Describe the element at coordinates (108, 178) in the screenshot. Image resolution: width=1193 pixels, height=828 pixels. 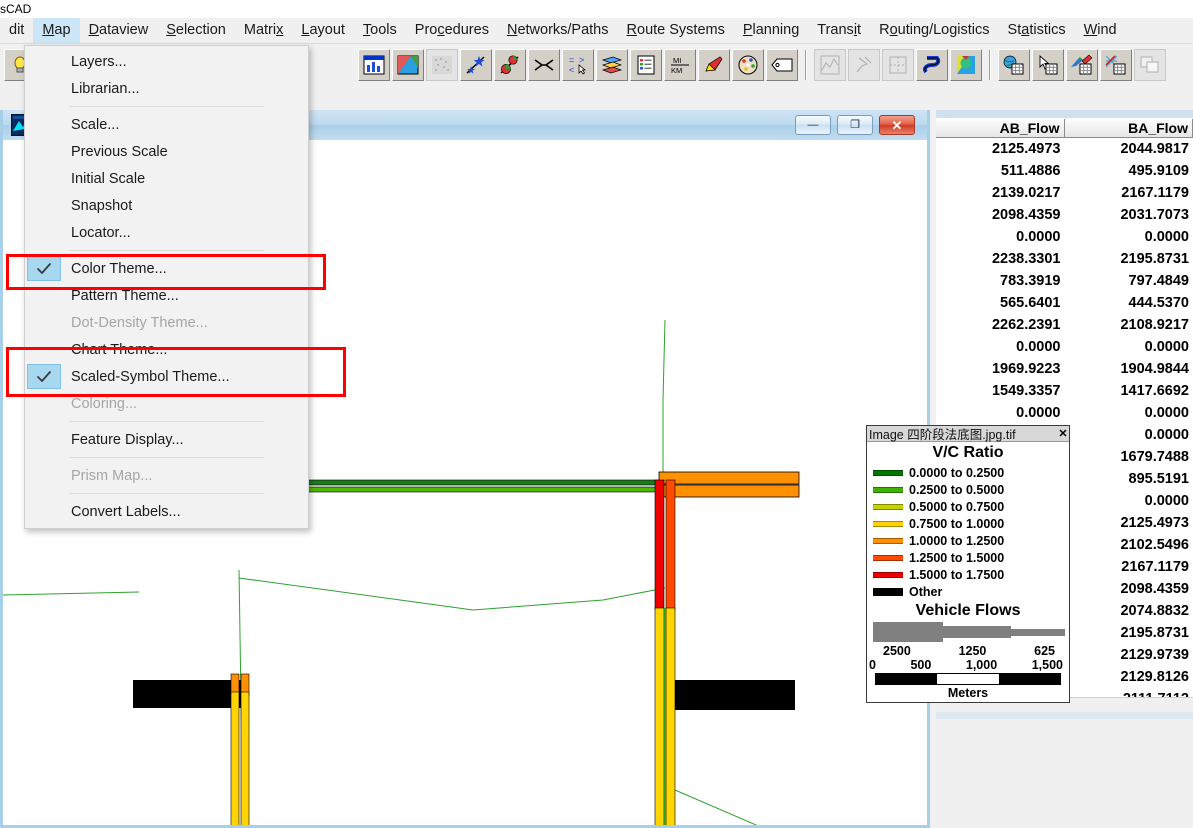
I see `menu-item-label: Initial Scale` at that location.